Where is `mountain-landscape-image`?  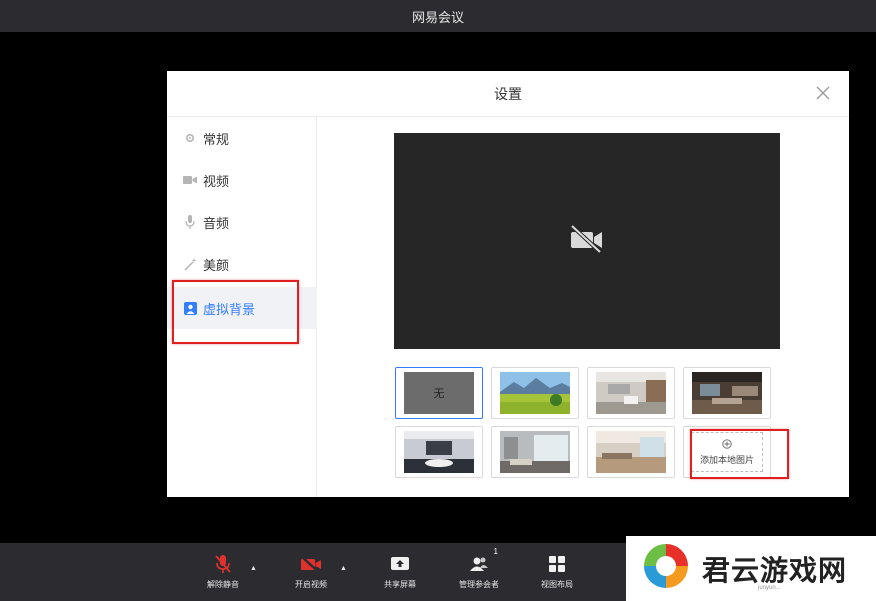
mountain-landscape-image is located at coordinates (535, 393).